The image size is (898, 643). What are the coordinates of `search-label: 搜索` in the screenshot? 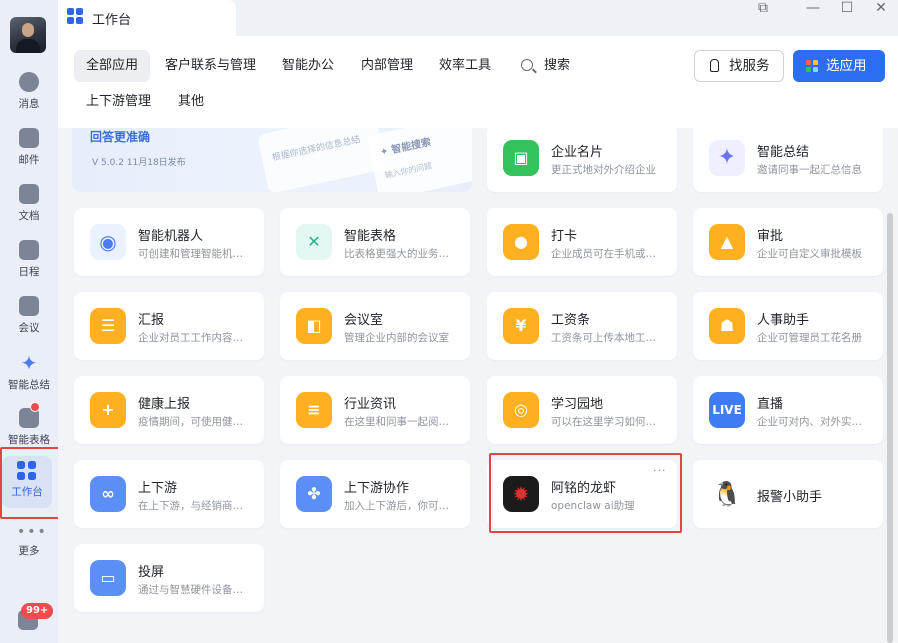 It's located at (557, 65).